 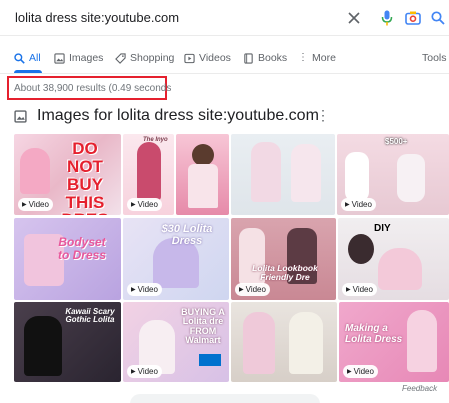 I want to click on tab-label: Videos, so click(x=215, y=58).